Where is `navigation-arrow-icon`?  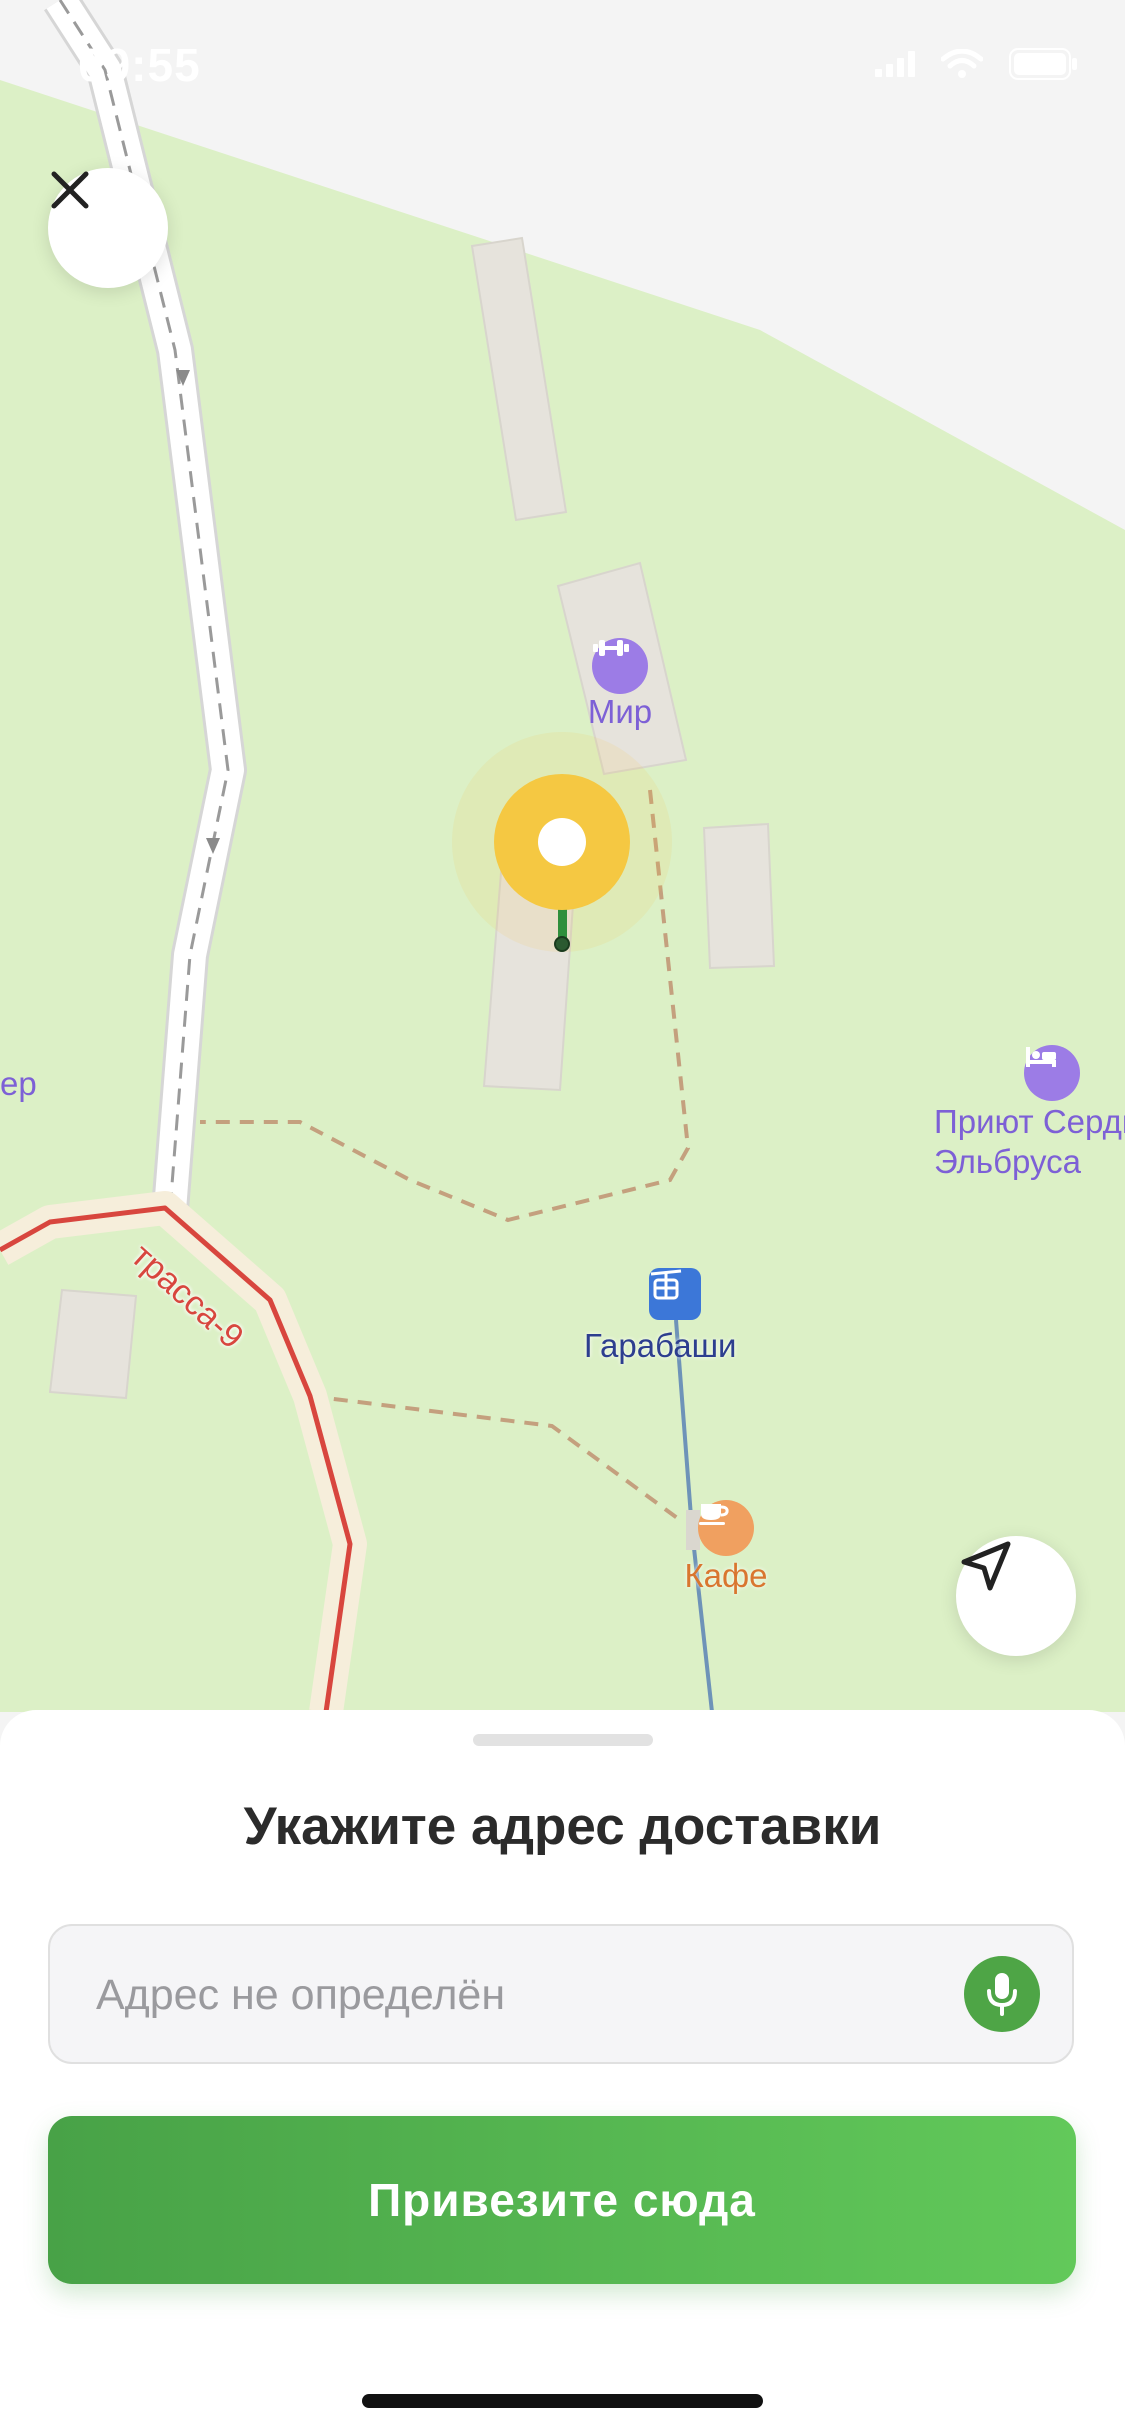
navigation-arrow-icon is located at coordinates (986, 1566).